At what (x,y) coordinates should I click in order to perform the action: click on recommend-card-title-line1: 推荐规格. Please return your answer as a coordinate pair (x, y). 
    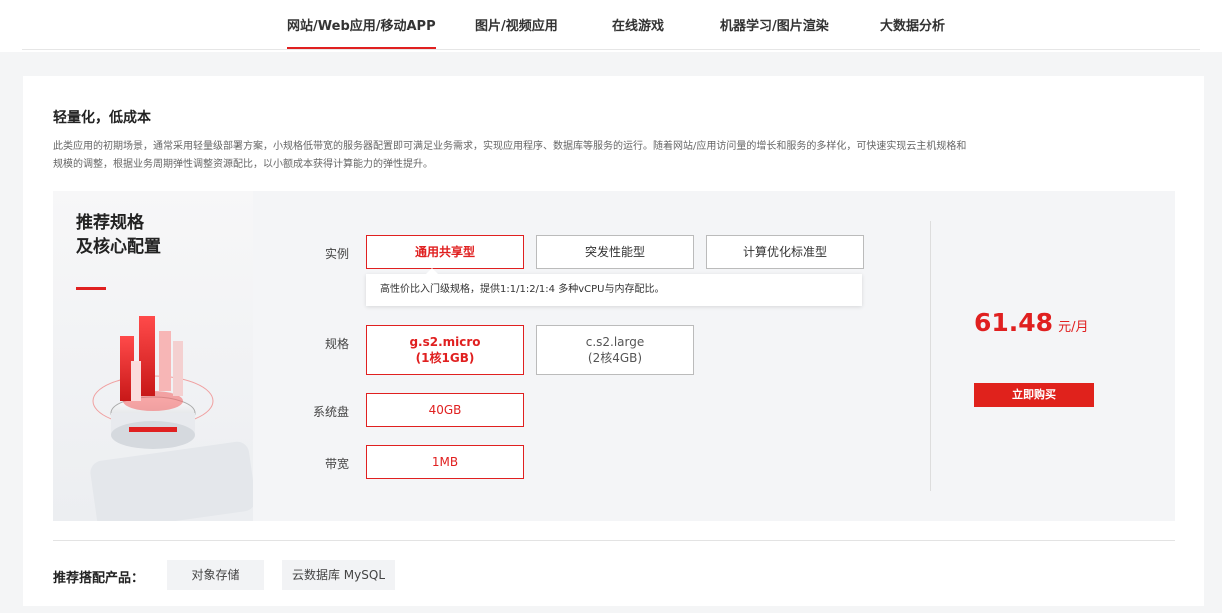
    Looking at the image, I should click on (110, 223).